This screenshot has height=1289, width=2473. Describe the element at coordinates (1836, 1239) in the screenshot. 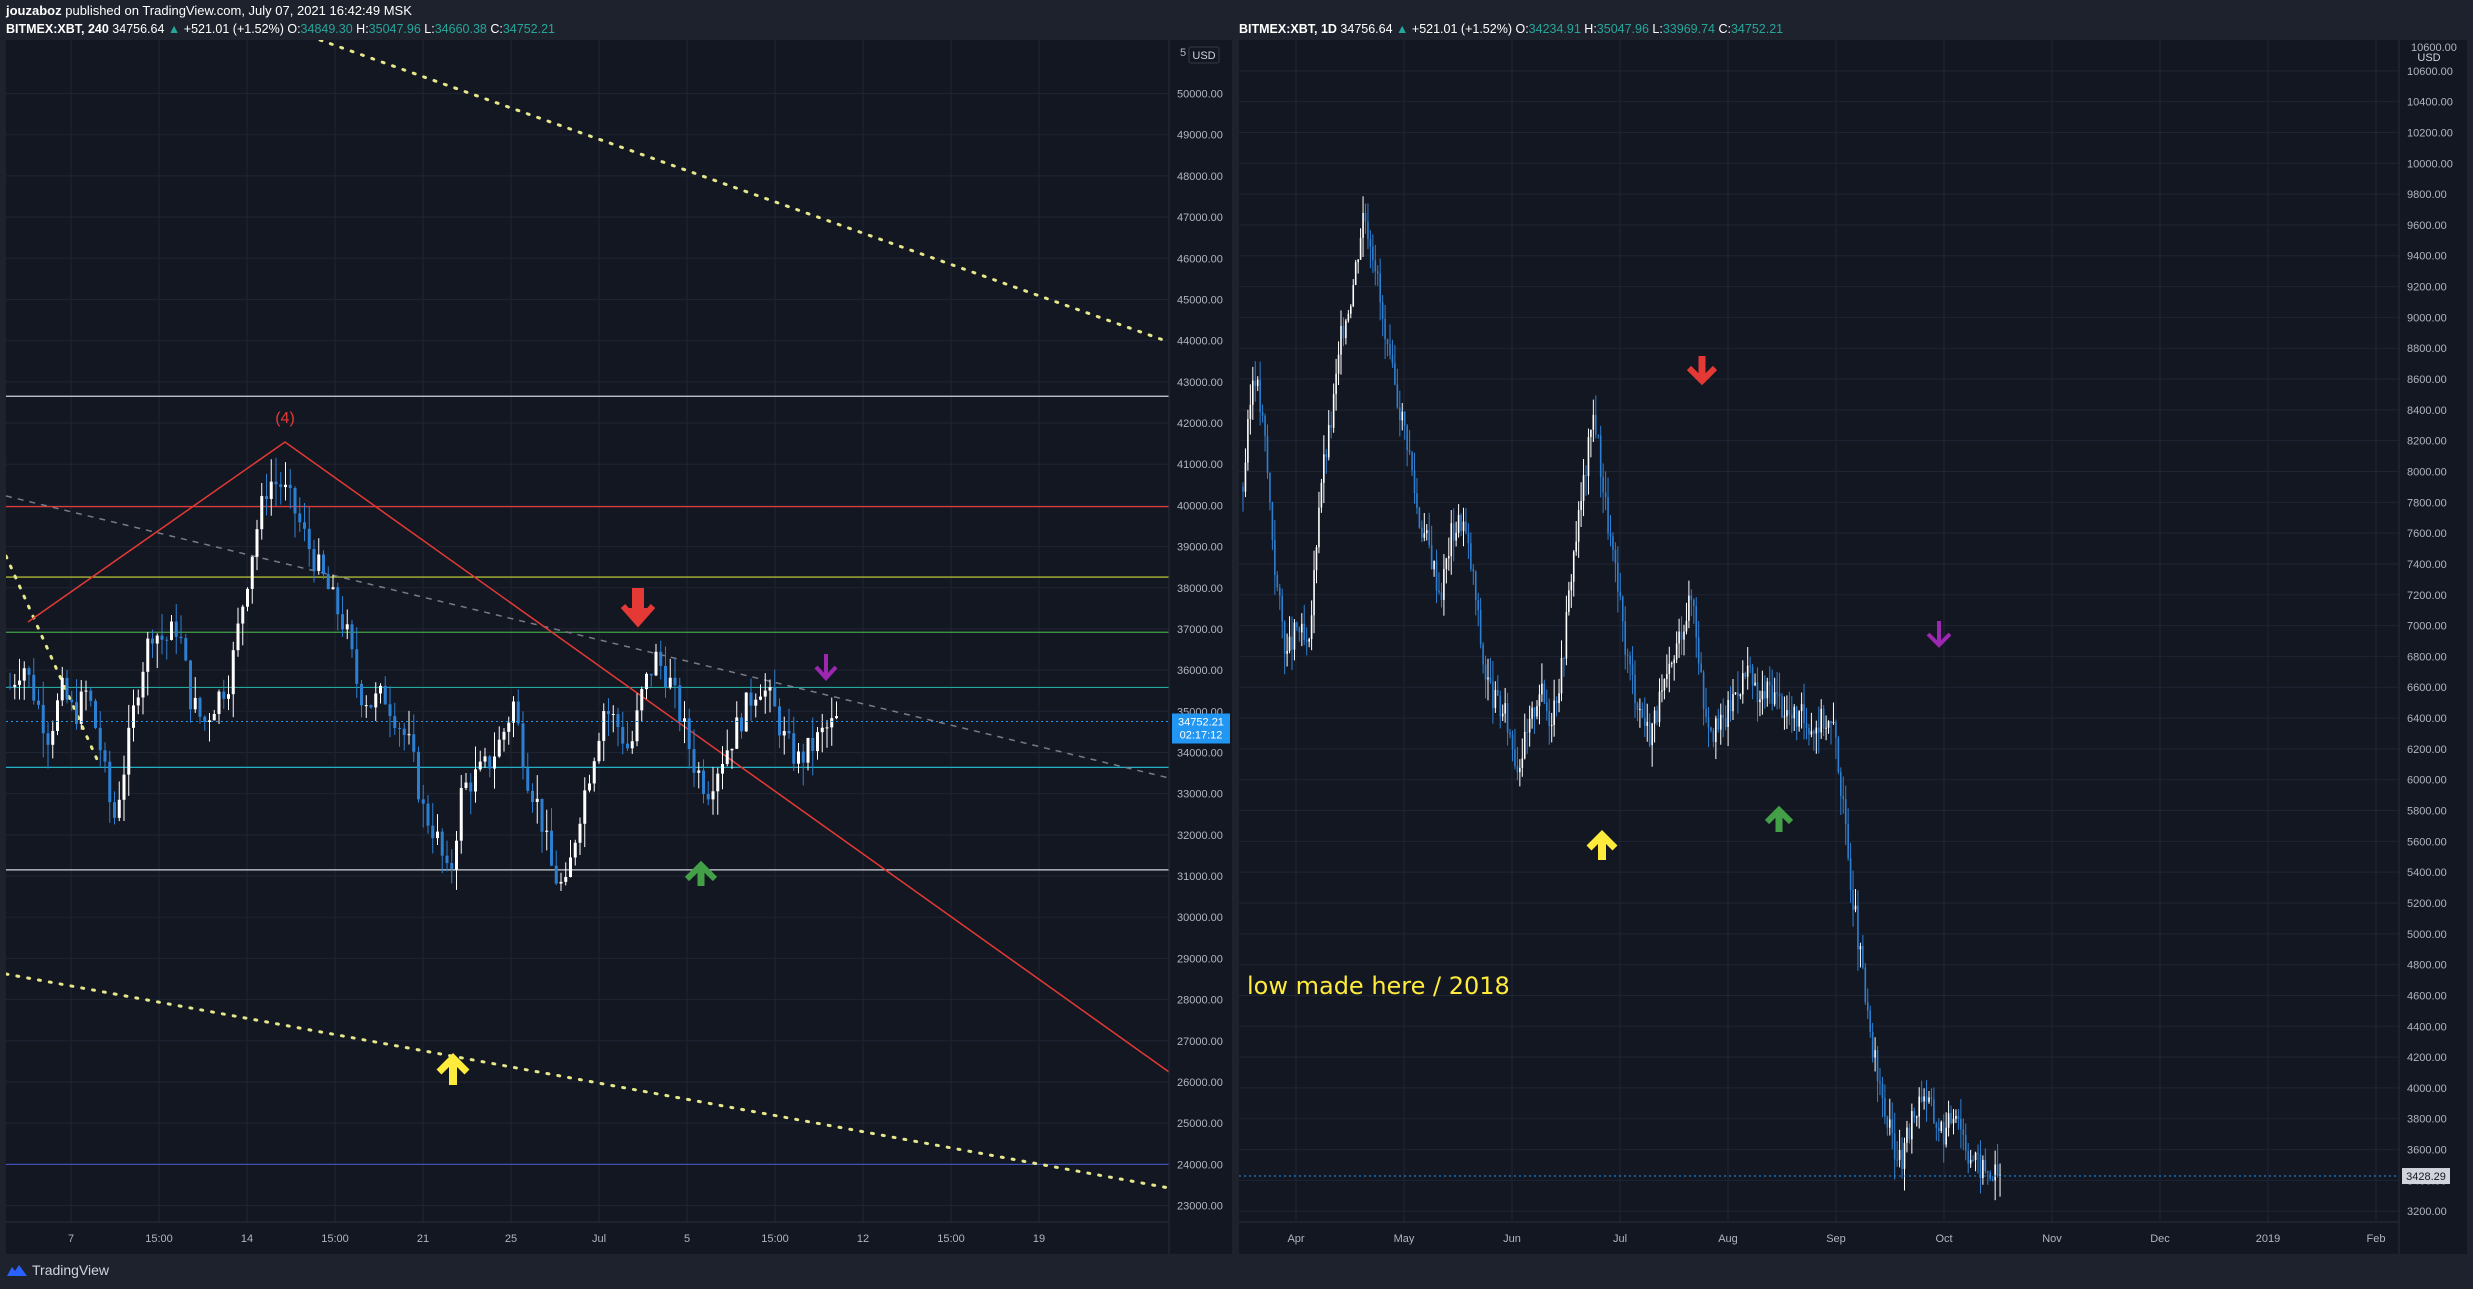

I see `right-time-axis: Apr May Jun Jul Aug Sep Oct Nov Dec 2019 Feb` at that location.